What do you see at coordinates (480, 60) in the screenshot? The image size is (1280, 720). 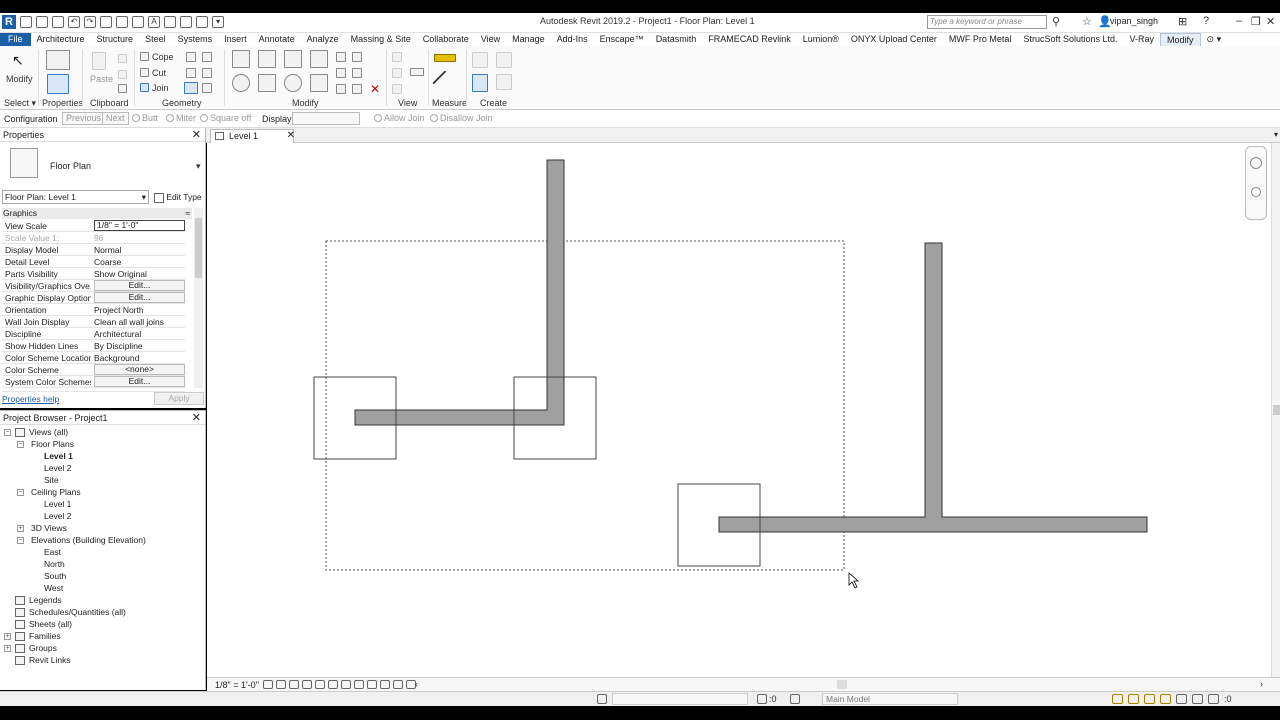 I see `create-assembly-icon` at bounding box center [480, 60].